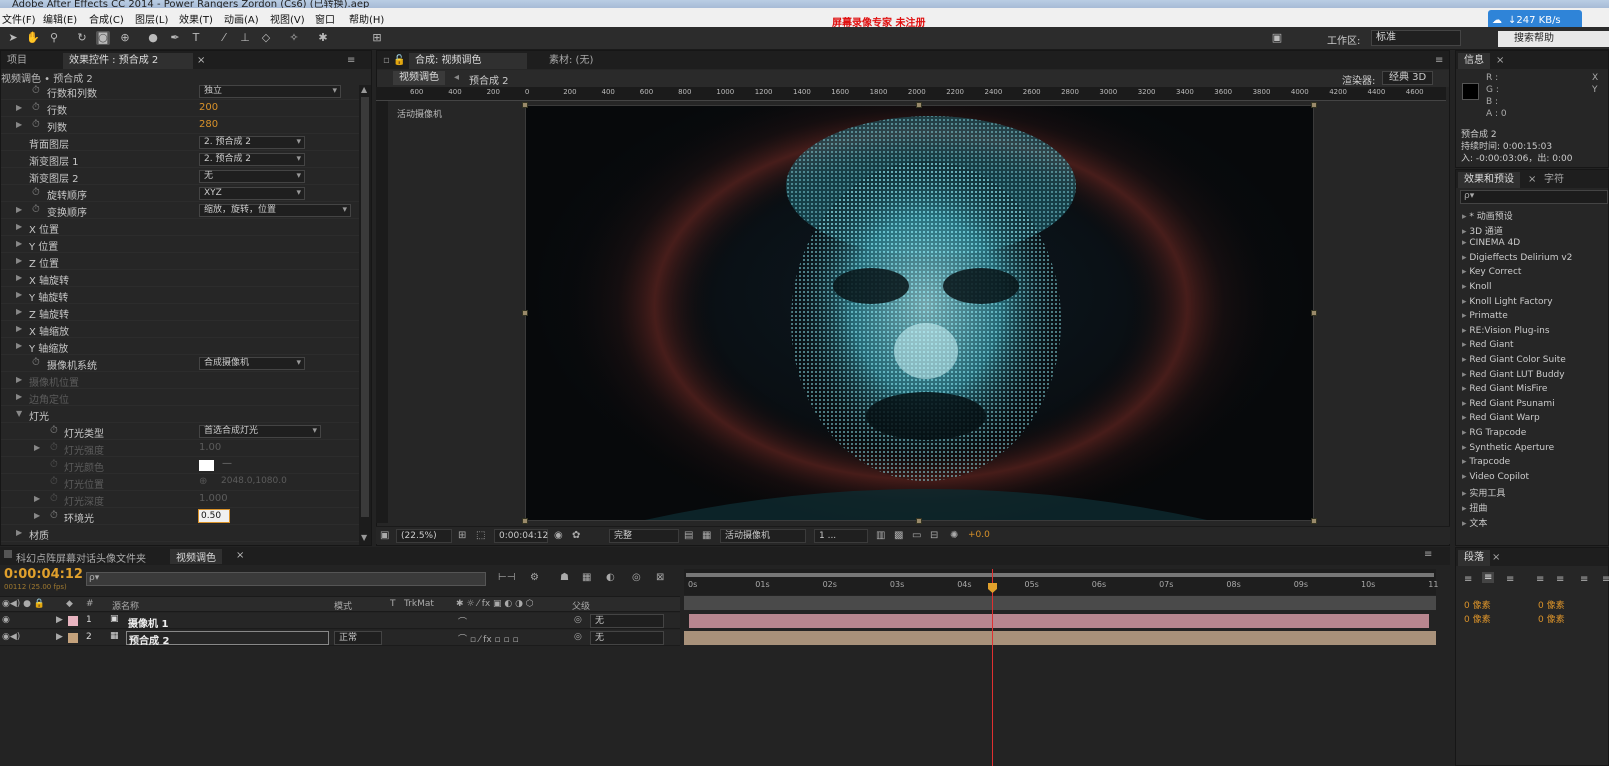  I want to click on prop-row-z-rot: ▶ Z 轴旋转, so click(180, 312).